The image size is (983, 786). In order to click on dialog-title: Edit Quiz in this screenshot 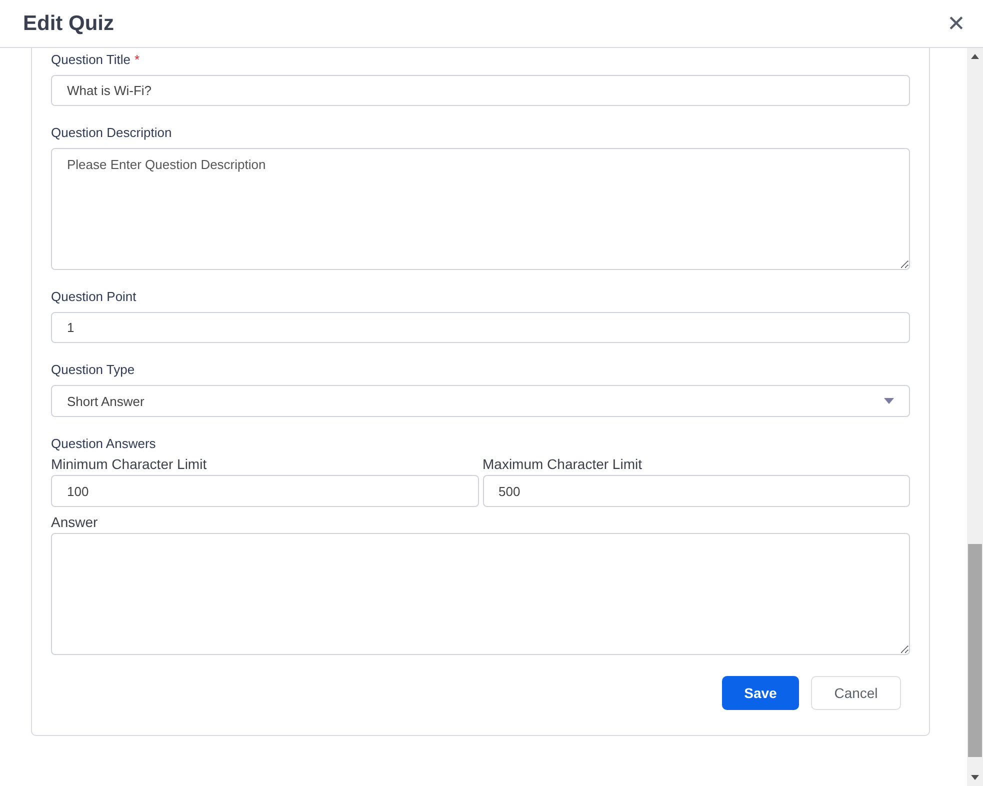, I will do `click(68, 24)`.